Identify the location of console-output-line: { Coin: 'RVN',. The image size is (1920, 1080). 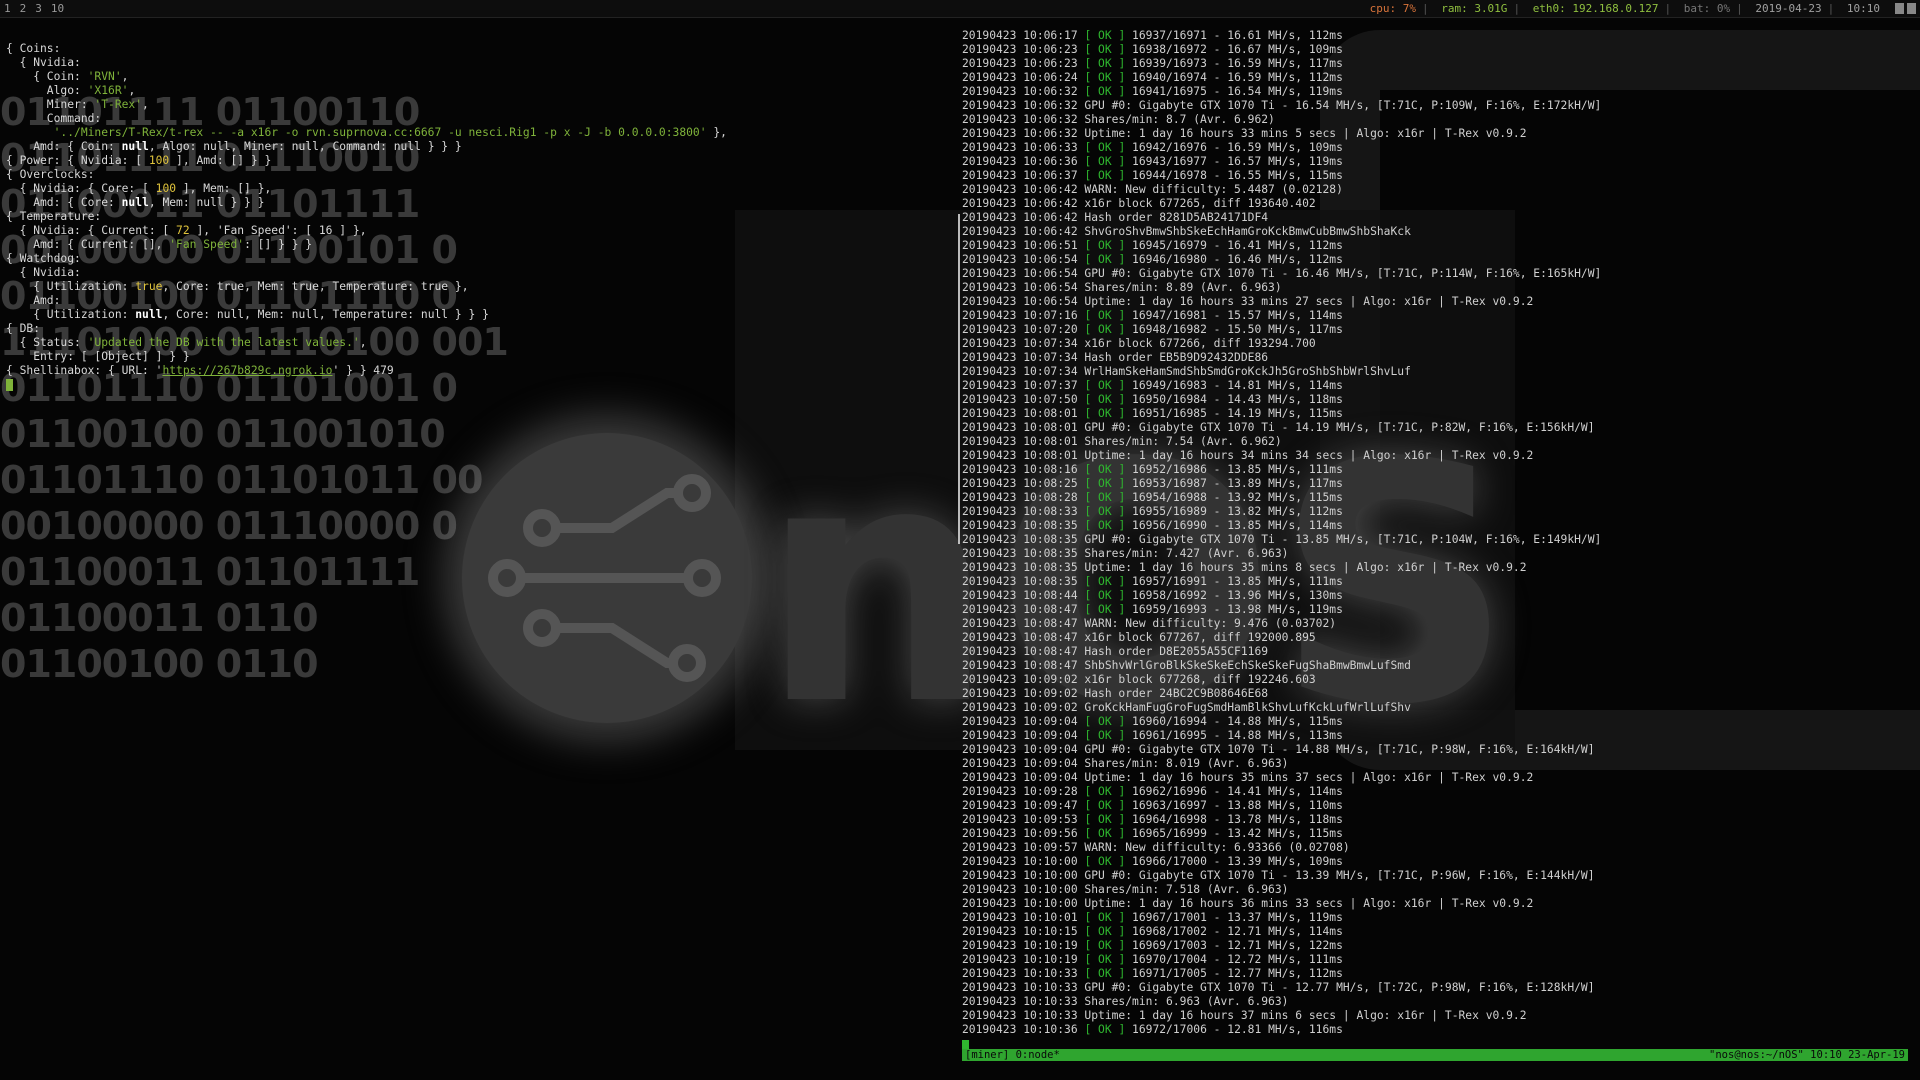
(481, 77).